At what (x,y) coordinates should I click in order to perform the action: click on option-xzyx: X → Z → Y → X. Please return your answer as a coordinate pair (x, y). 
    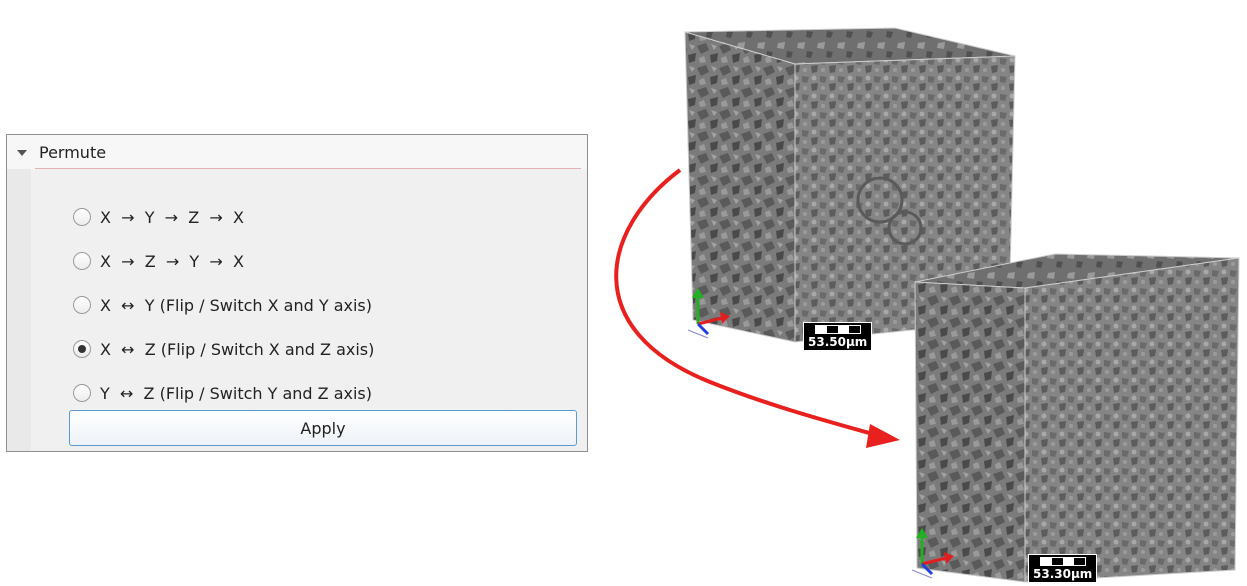
    Looking at the image, I should click on (223, 261).